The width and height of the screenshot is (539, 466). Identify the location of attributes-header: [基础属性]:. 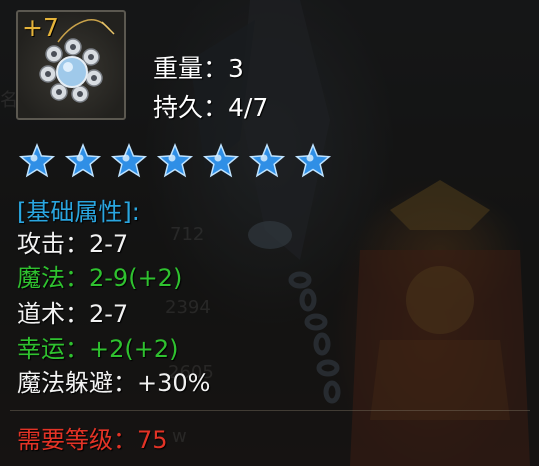
(78, 212).